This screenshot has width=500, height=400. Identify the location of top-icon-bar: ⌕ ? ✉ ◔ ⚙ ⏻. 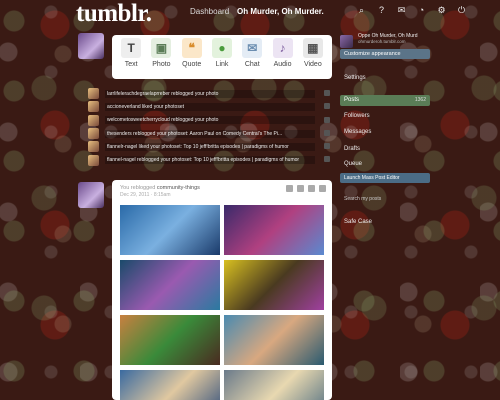
(411, 10).